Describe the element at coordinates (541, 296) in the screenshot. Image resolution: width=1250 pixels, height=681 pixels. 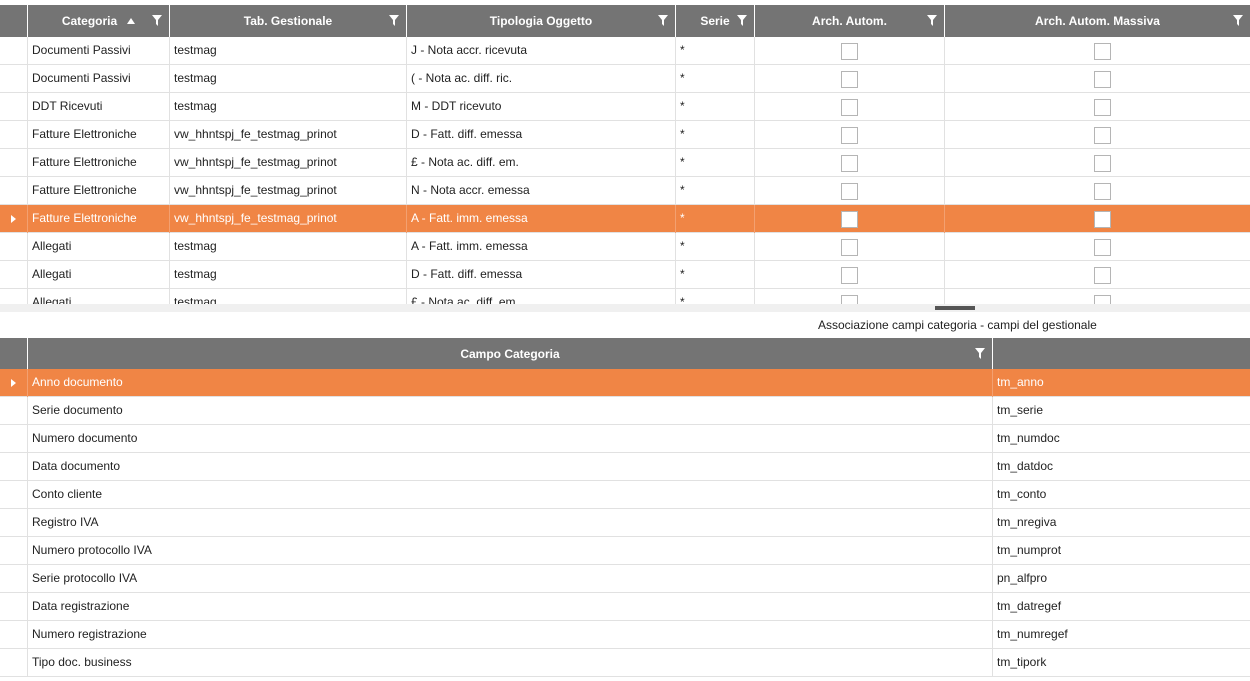
I see `cell-tipologia-oggetto: £ - Nota ac. diff. em.` at that location.